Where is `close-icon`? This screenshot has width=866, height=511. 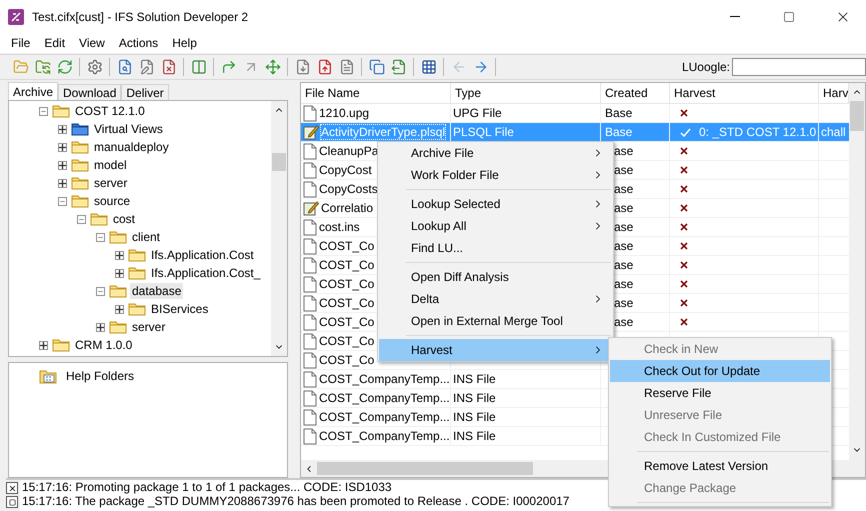
close-icon is located at coordinates (12, 488).